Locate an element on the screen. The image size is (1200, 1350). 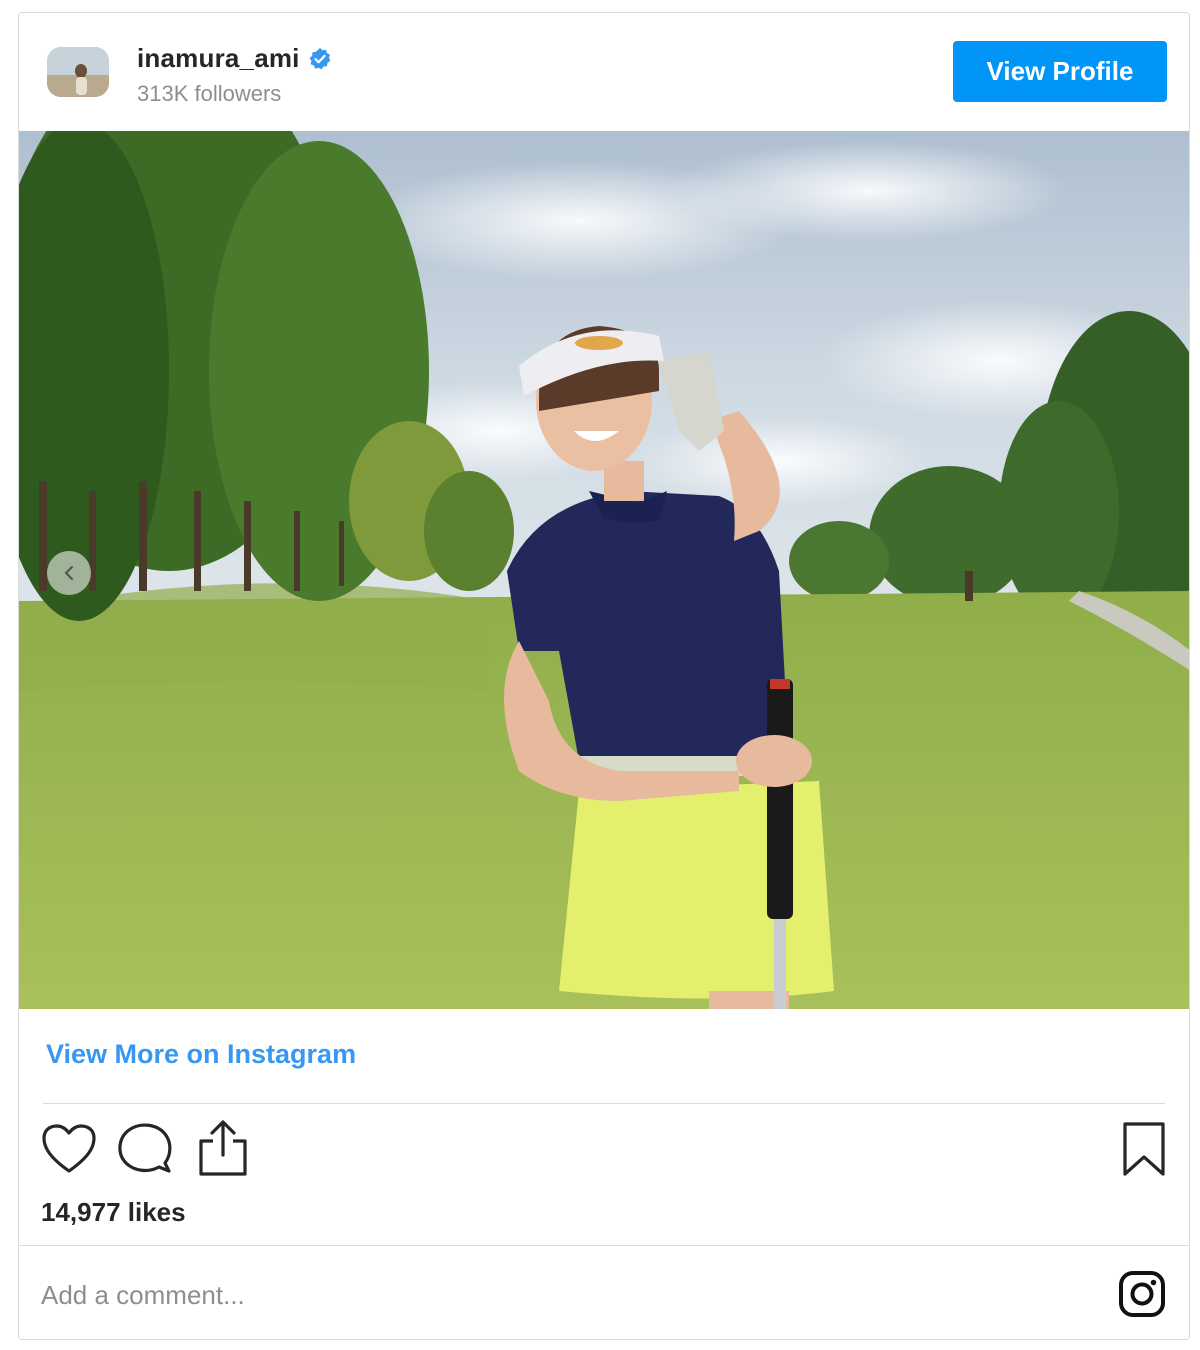
like-count: 14,977 likes is located at coordinates (113, 1212).